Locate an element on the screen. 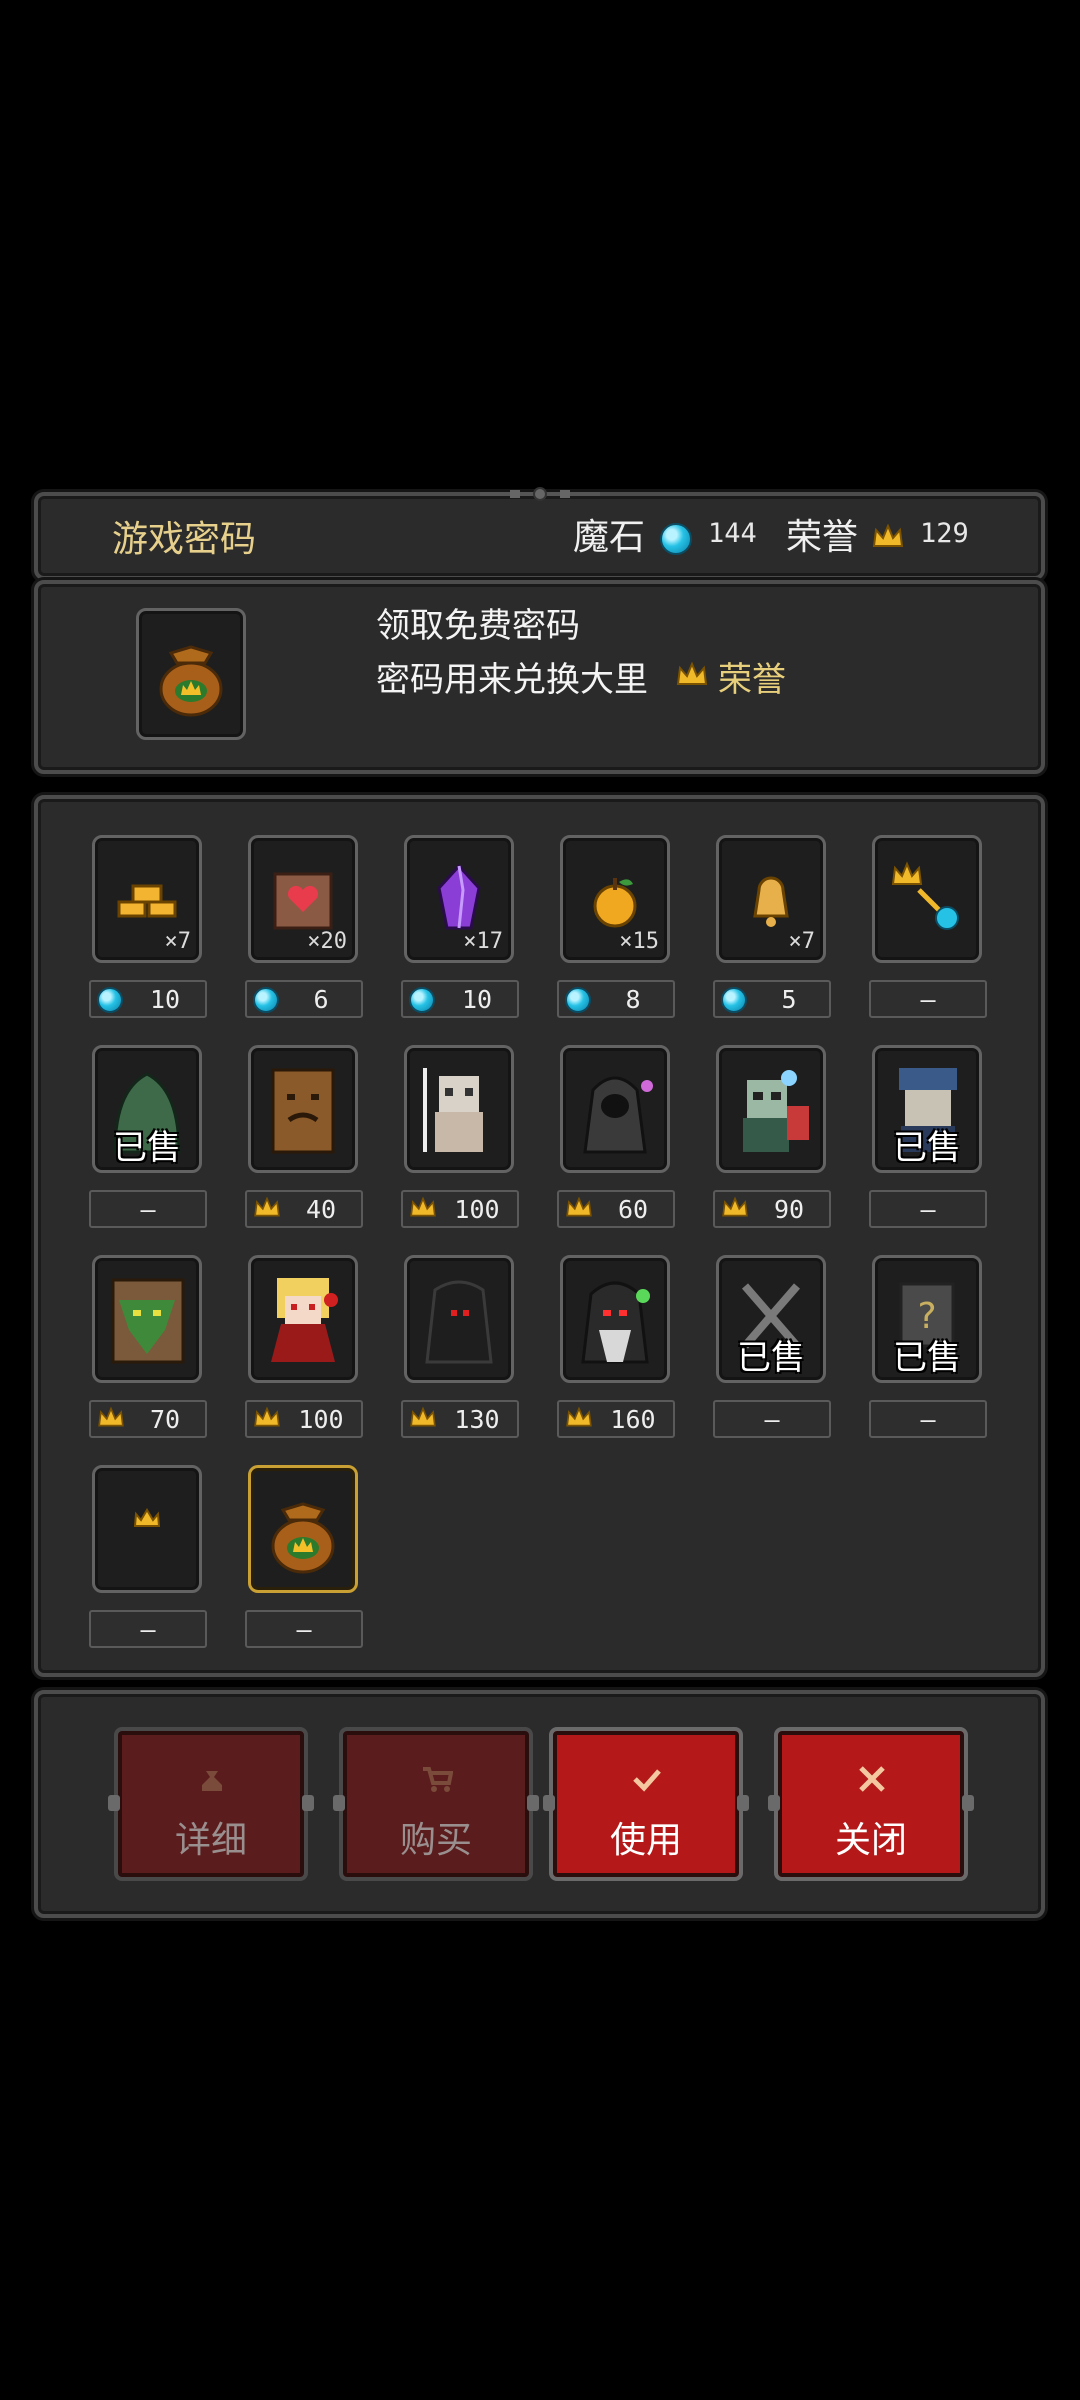  forest-guardian-icon is located at coordinates (148, 1321).